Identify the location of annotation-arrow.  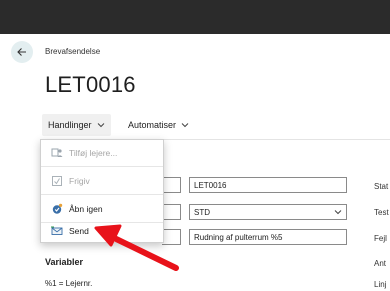
(136, 247).